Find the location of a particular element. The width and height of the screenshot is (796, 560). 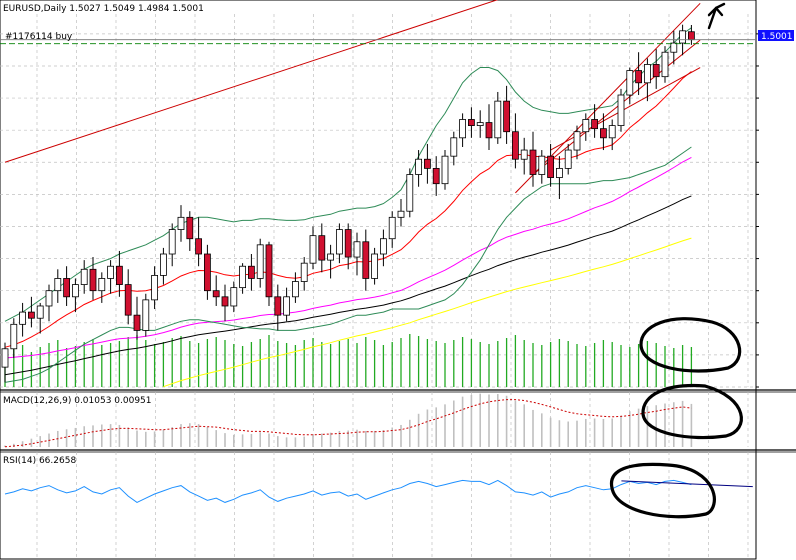

current-price-tag-label: 1.5001 is located at coordinates (777, 37).